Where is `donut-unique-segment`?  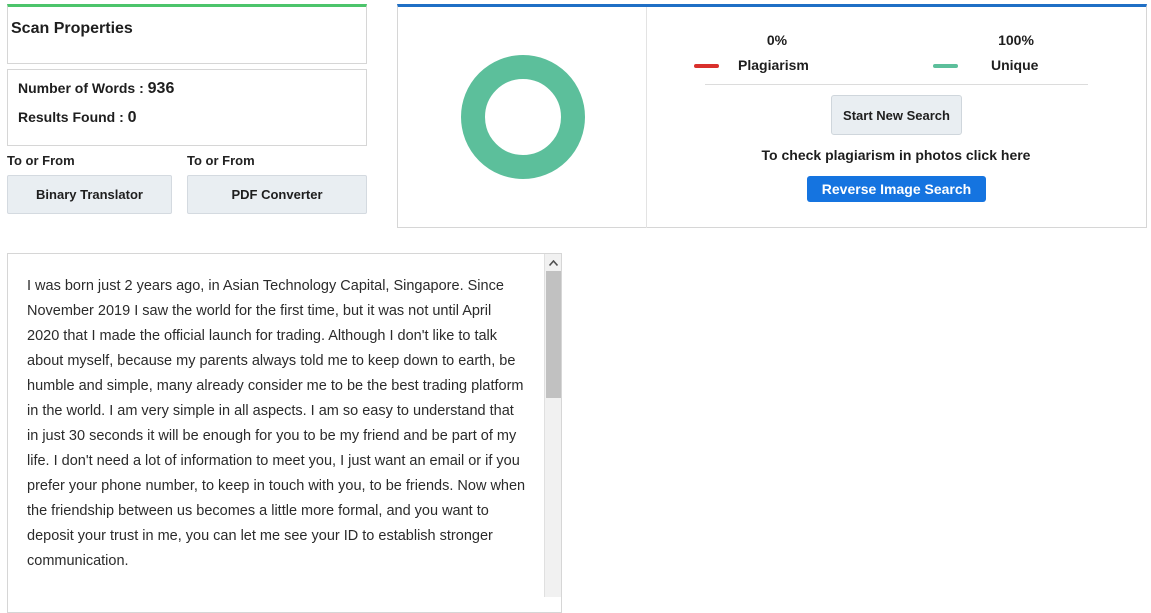 donut-unique-segment is located at coordinates (523, 117).